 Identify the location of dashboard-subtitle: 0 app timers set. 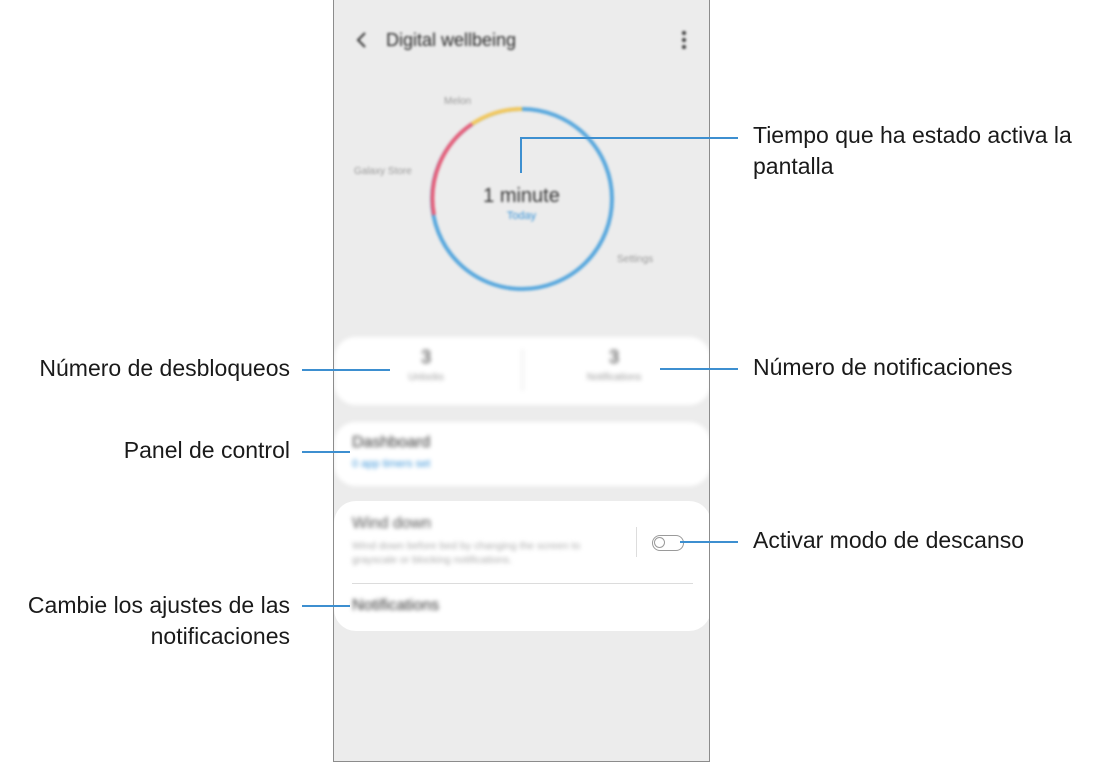
(391, 464).